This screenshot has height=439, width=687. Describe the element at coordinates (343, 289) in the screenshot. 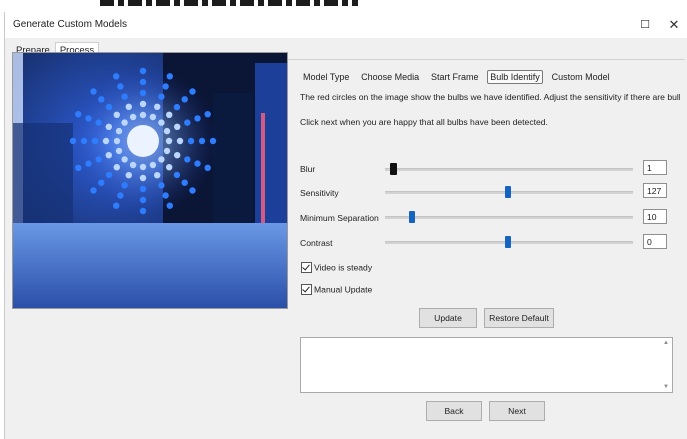

I see `manual-update-label: Manual Update` at that location.